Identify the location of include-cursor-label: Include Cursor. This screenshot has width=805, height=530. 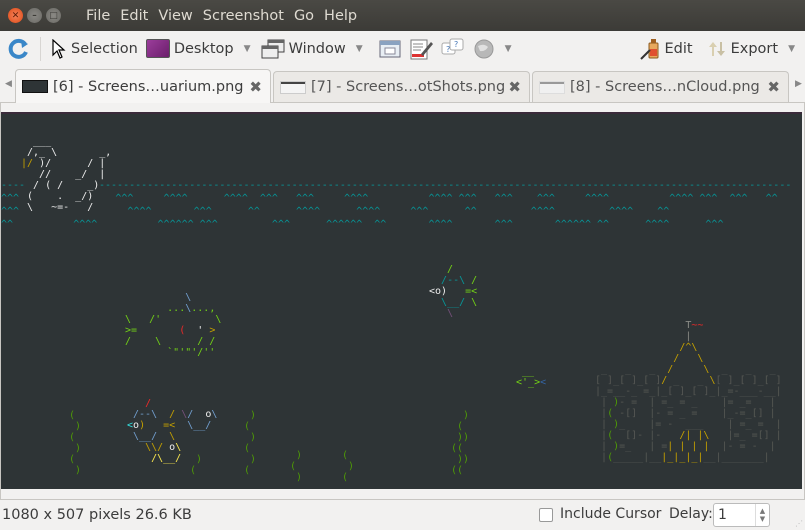
(611, 514).